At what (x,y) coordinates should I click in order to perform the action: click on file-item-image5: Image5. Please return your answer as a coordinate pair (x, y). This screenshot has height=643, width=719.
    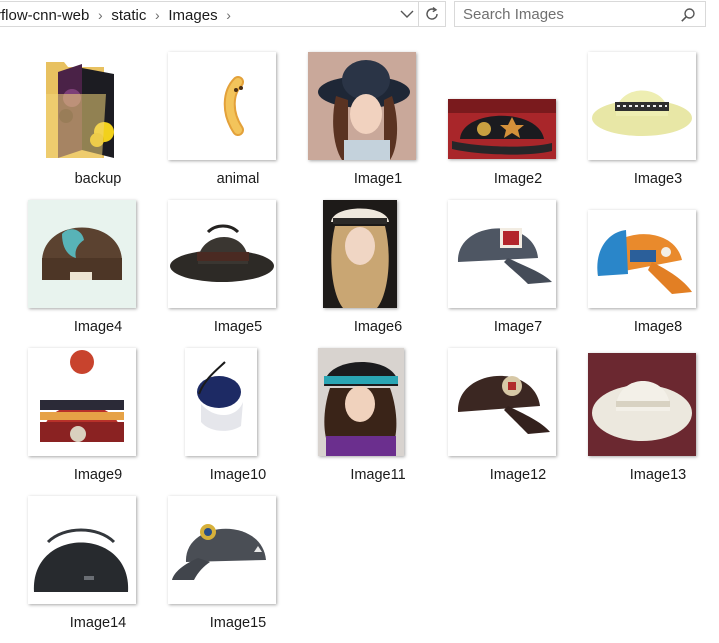
    Looking at the image, I should click on (238, 265).